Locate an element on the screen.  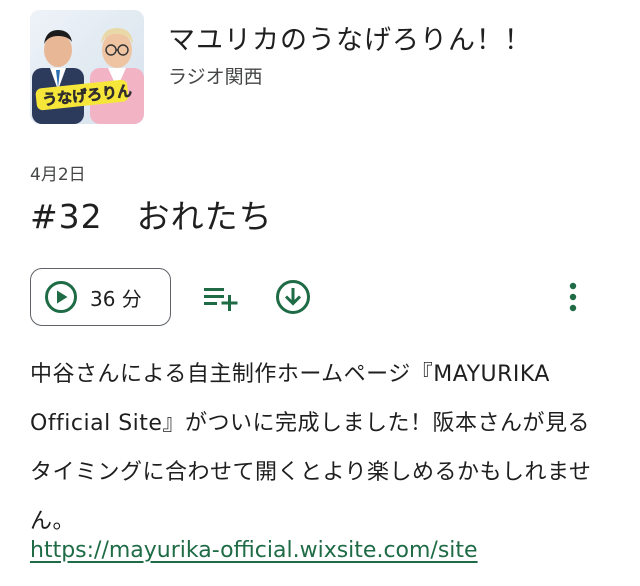
episode-title: #32 おれたち is located at coordinates (151, 216).